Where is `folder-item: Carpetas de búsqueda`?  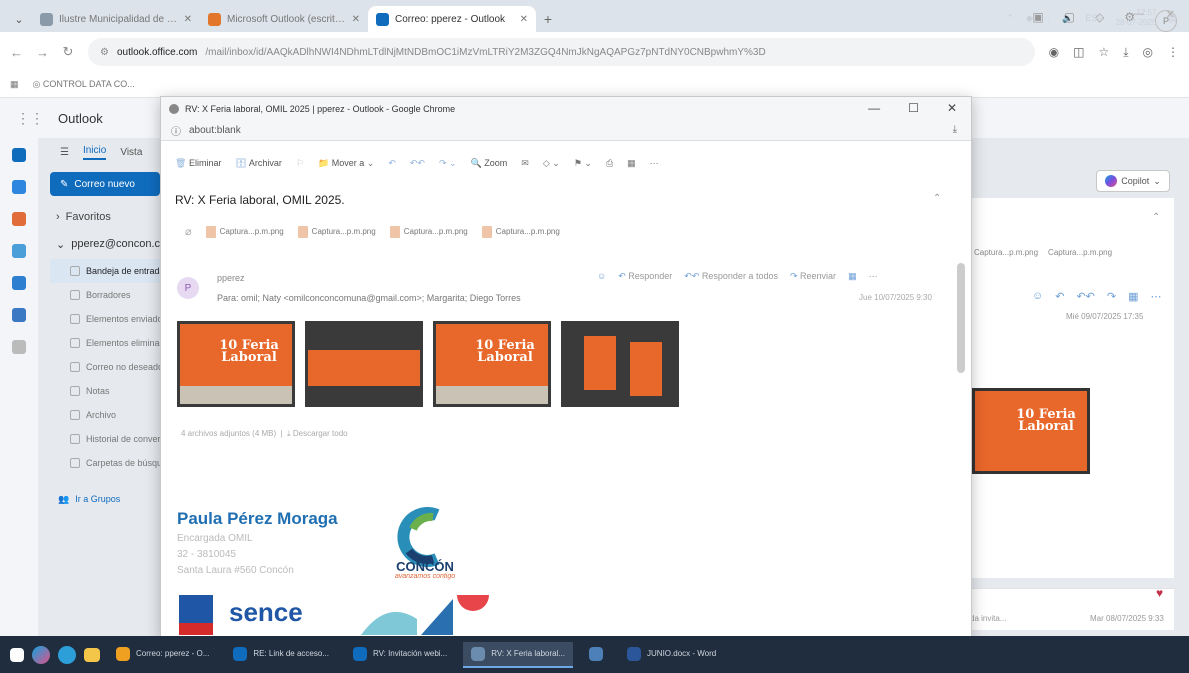
folder-item: Carpetas de búsqueda is located at coordinates (106, 463).